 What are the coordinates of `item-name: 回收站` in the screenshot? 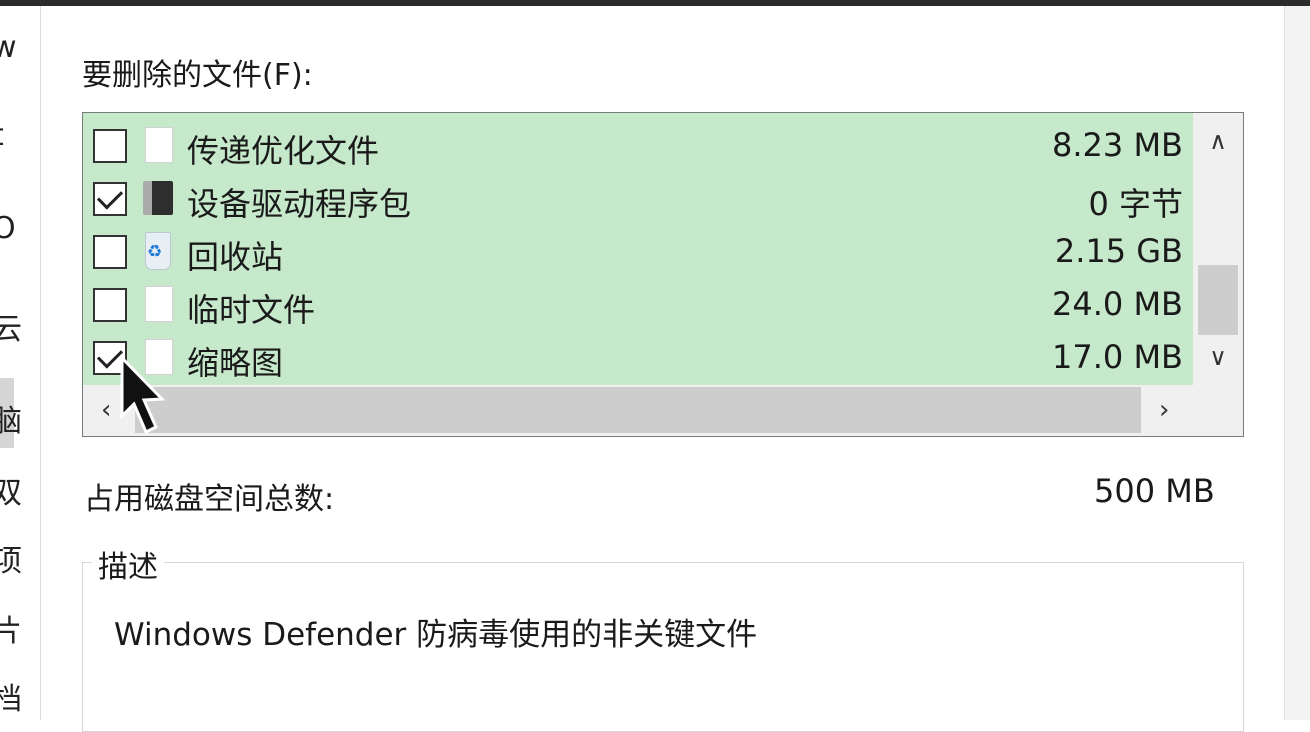 It's located at (235, 257).